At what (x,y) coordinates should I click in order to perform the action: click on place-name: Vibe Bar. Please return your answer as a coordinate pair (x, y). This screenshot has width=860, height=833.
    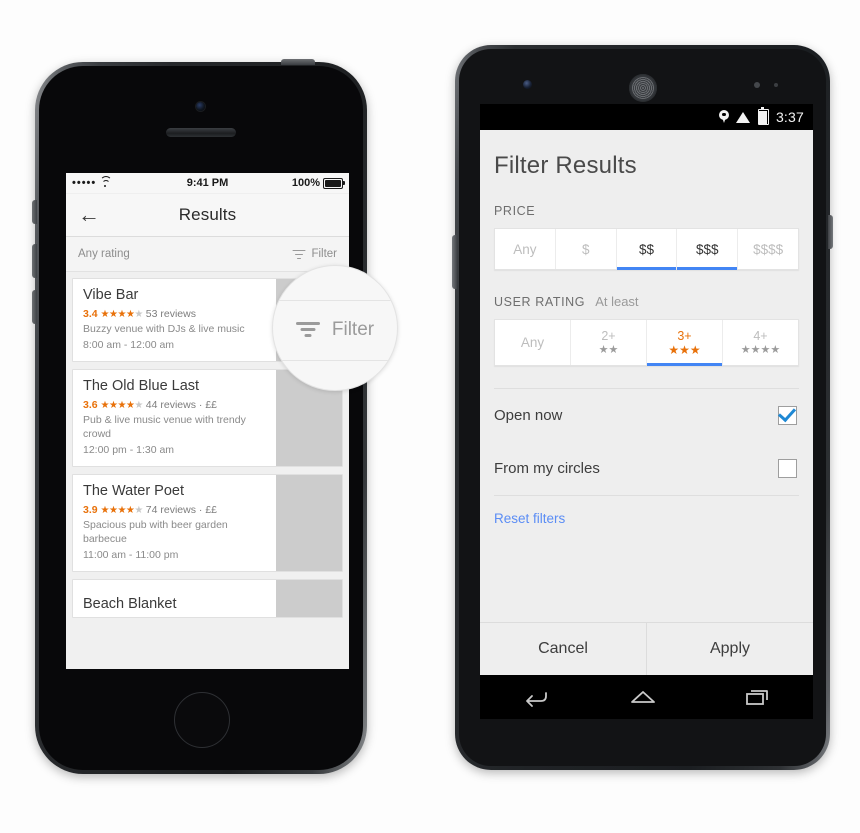
    Looking at the image, I should click on (111, 295).